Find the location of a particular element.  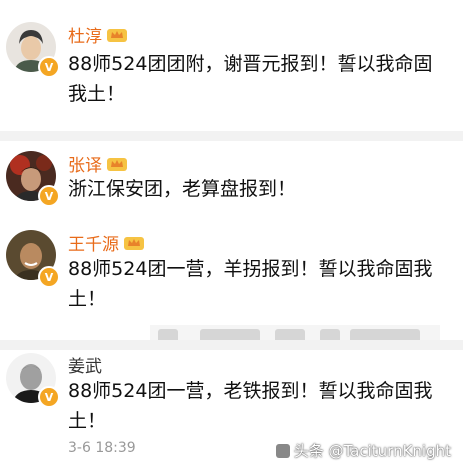

comment-text: 88师524团团附，谢晋元报到！誓以我命固我土！ is located at coordinates (250, 79).